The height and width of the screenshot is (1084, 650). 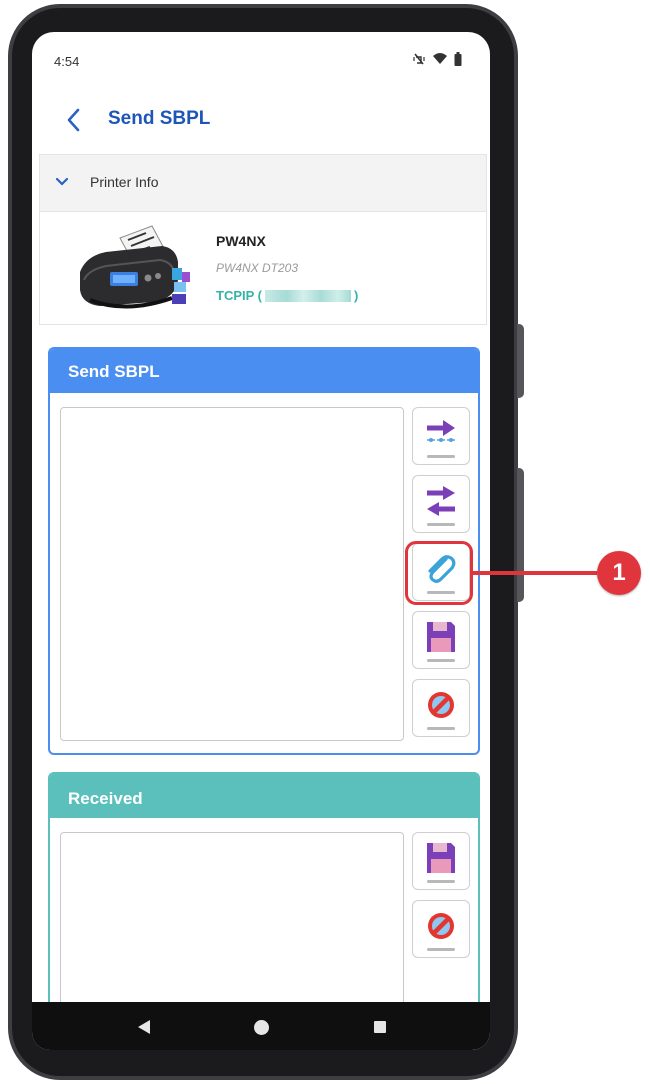 I want to click on volume-button, so click(x=520, y=361).